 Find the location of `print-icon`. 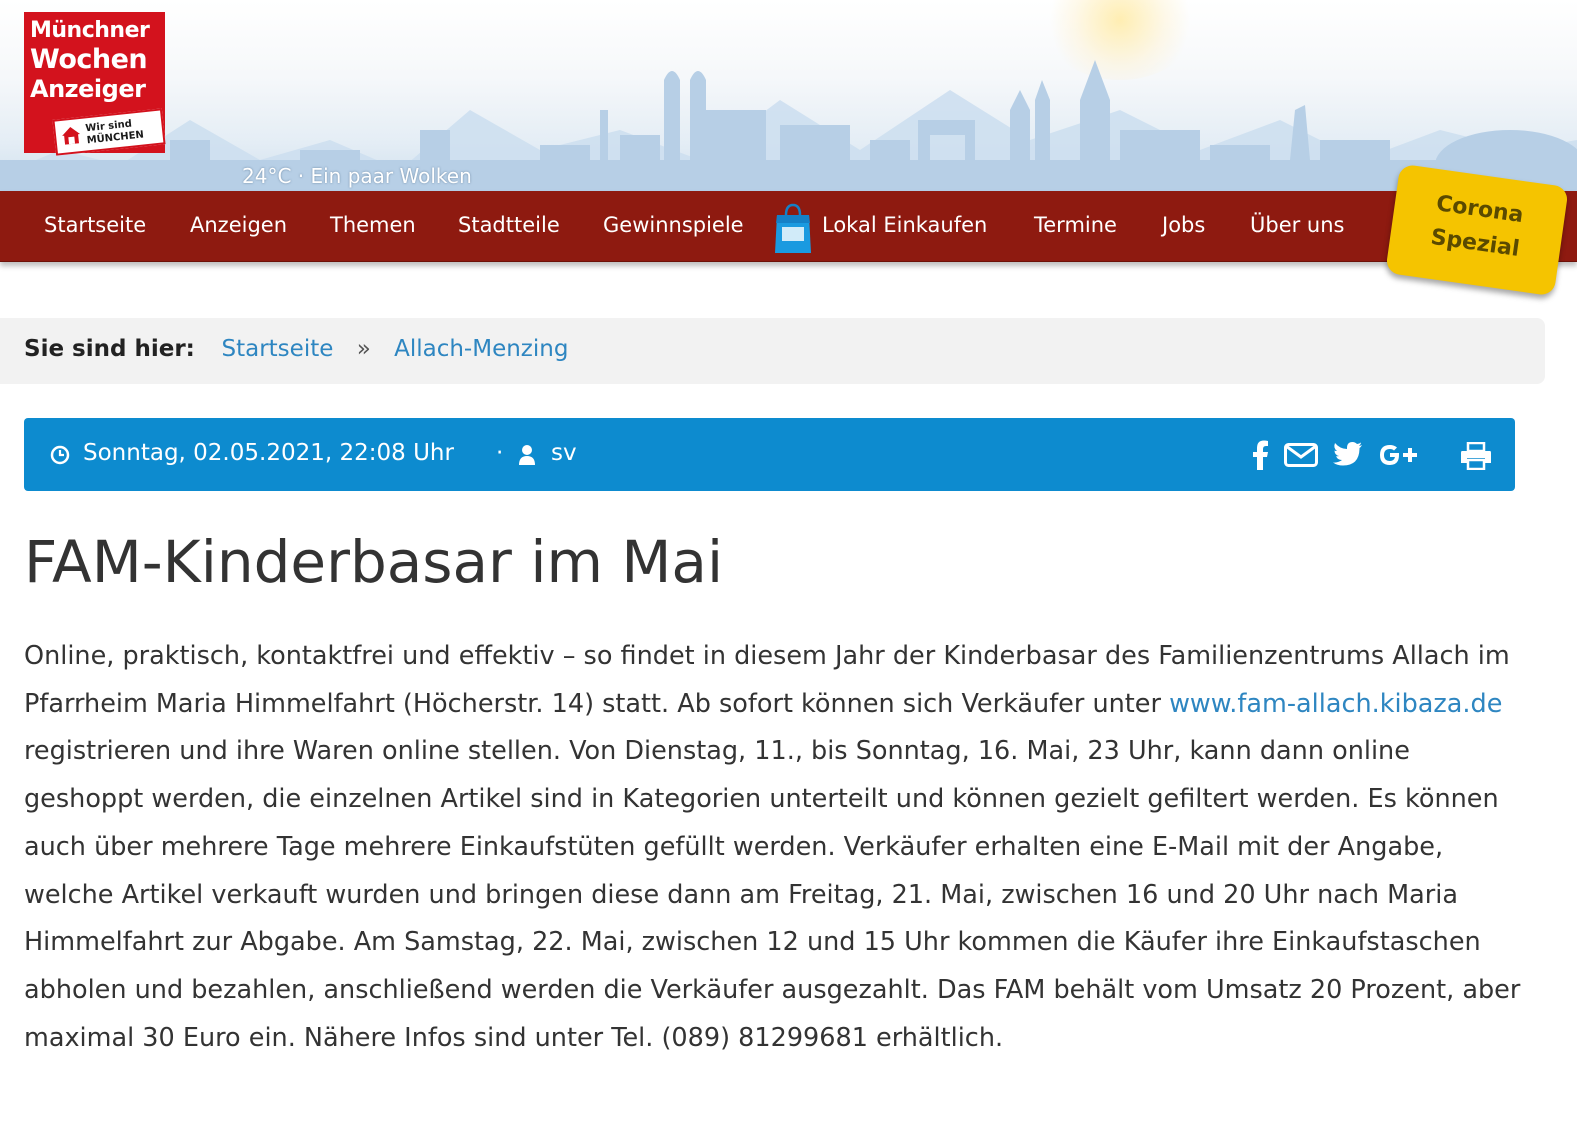

print-icon is located at coordinates (1476, 456).